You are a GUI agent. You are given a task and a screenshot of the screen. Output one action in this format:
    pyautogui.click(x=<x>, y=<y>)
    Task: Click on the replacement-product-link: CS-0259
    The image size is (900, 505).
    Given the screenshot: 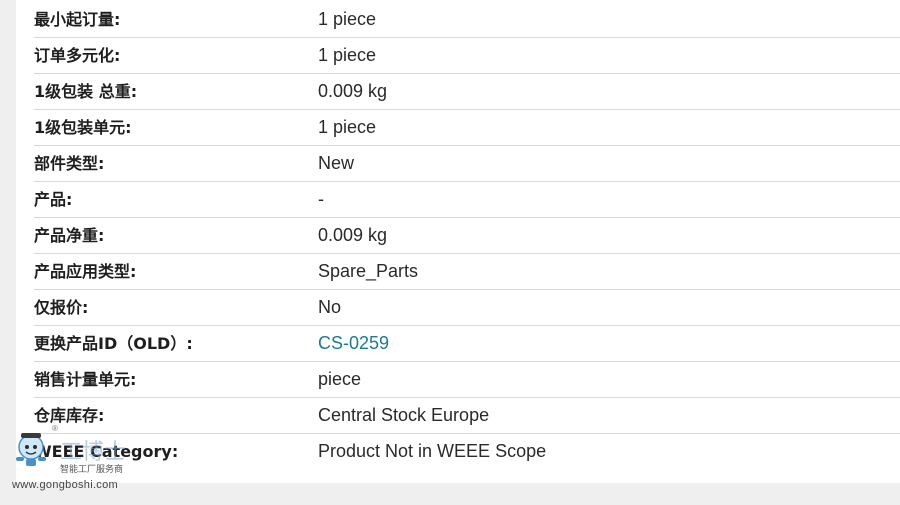 What is the action you would take?
    pyautogui.click(x=353, y=343)
    